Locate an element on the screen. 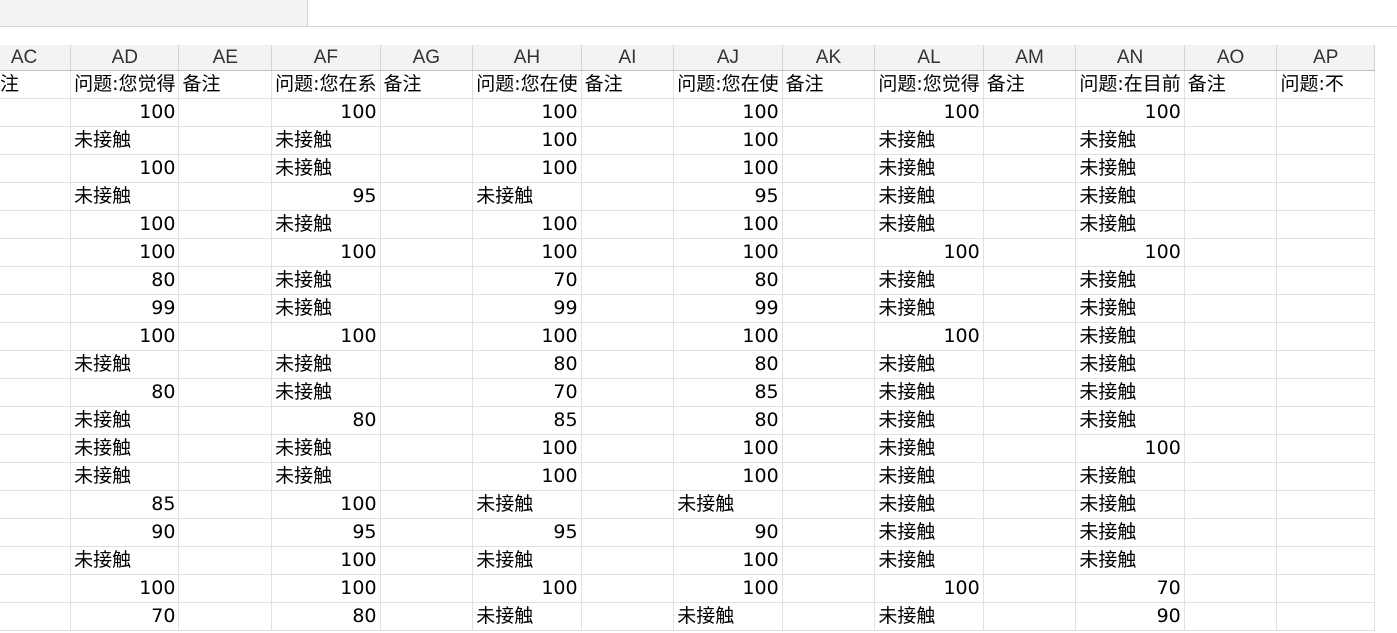 The height and width of the screenshot is (633, 1397). column-header-ao: AO is located at coordinates (1231, 58).